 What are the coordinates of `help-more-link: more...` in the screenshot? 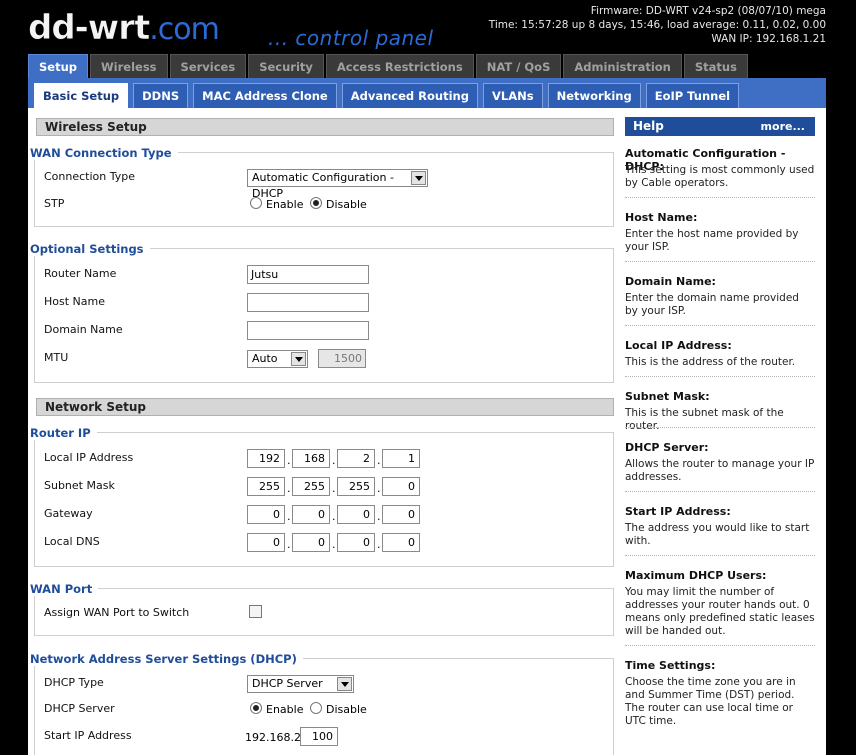 It's located at (783, 126).